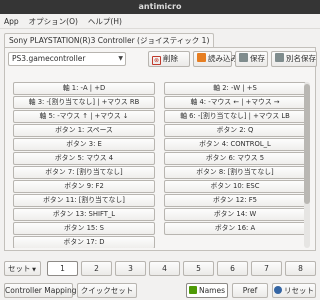 Image resolution: width=320 pixels, height=300 pixels. What do you see at coordinates (250, 290) in the screenshot?
I see `pref-button: Pref` at bounding box center [250, 290].